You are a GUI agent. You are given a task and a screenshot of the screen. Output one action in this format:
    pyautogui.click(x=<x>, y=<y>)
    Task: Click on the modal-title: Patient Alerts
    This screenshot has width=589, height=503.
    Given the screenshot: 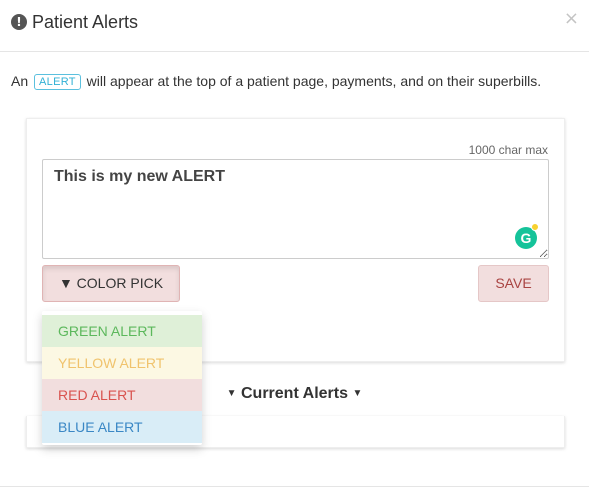 What is the action you would take?
    pyautogui.click(x=85, y=22)
    